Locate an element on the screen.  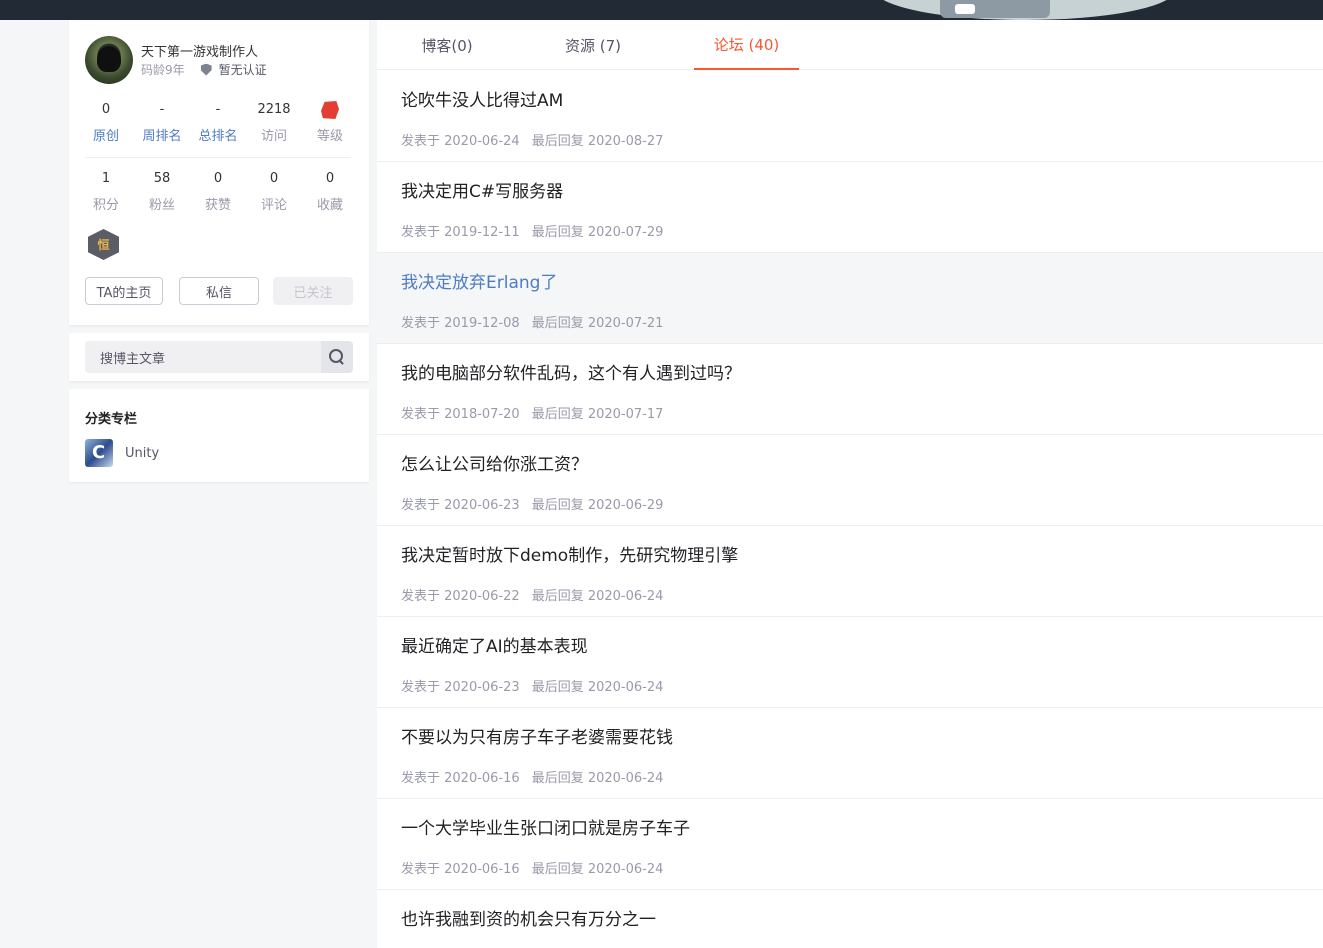
list-item: 我决定用C#写服务器 发表于 2019-12-11 最后回复 2020-07-29 is located at coordinates (850, 207).